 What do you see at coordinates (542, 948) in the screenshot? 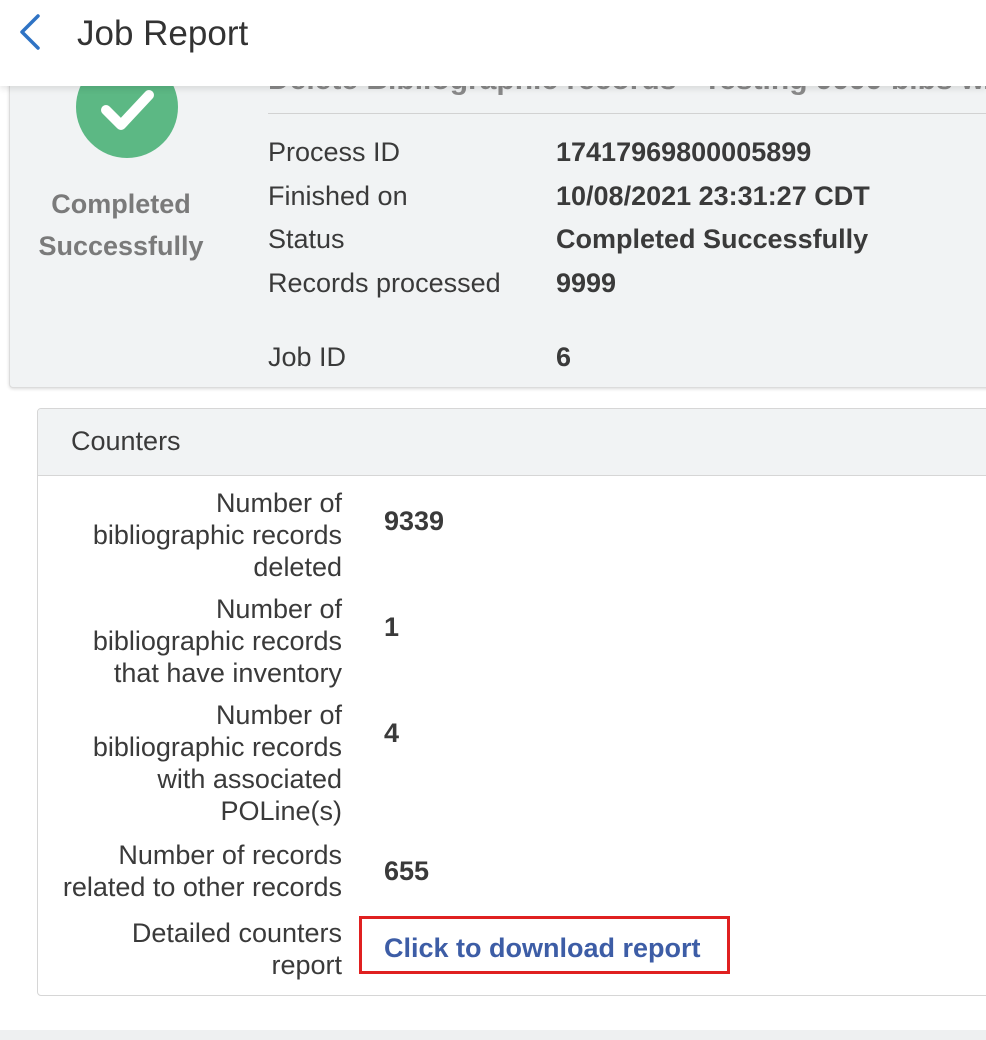
I see `download-report-link: Click to download report` at bounding box center [542, 948].